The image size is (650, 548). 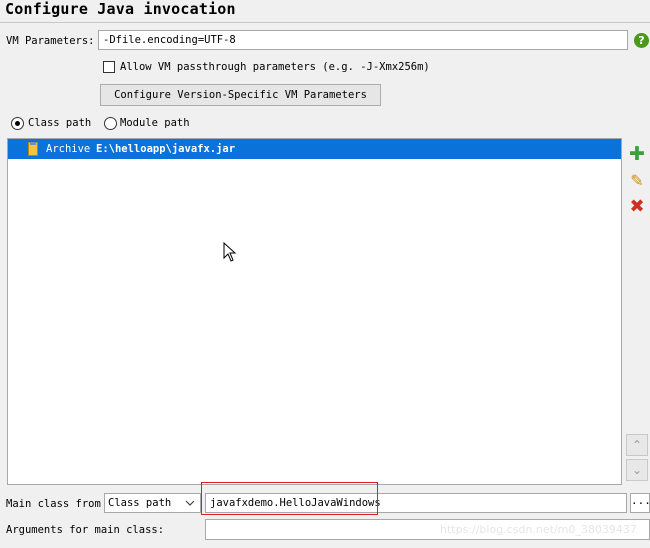 What do you see at coordinates (240, 95) in the screenshot?
I see `configure-version-specific-button: Configure Version-Specific VM Parameters` at bounding box center [240, 95].